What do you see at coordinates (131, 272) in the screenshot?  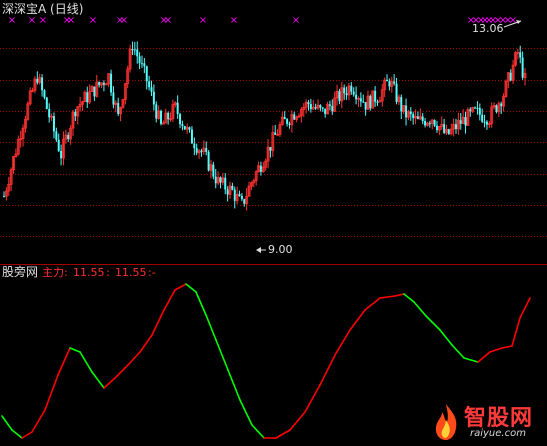 I see `indicator-value-2: 11.55` at bounding box center [131, 272].